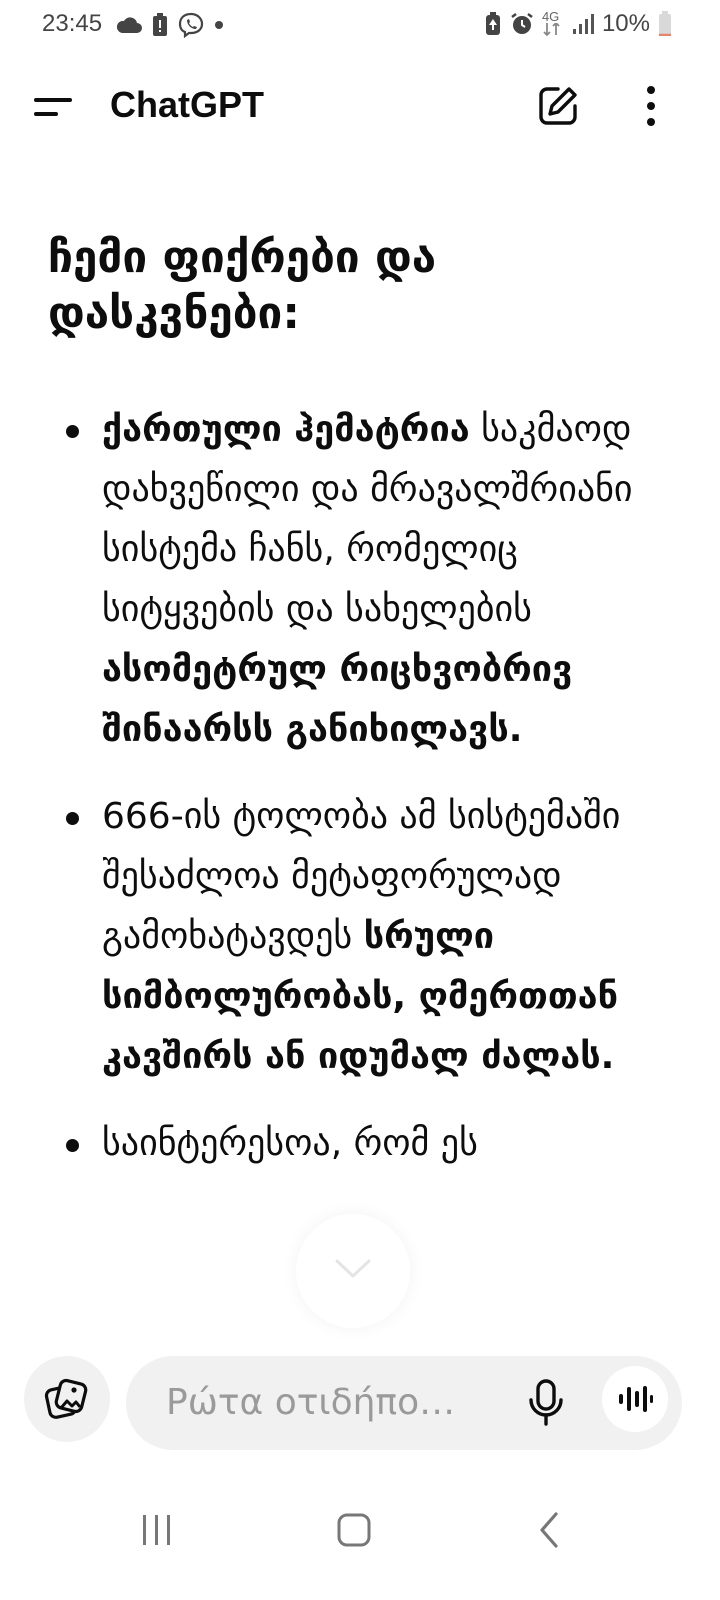 The height and width of the screenshot is (1600, 720). What do you see at coordinates (170, 25) in the screenshot?
I see `notification-icons` at bounding box center [170, 25].